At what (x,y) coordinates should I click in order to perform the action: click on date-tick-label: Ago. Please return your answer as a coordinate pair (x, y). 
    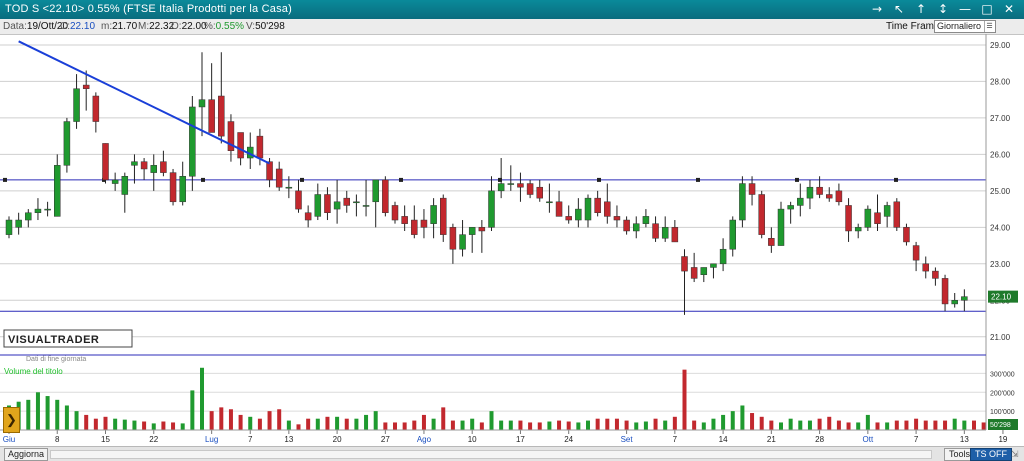
    Looking at the image, I should click on (424, 439).